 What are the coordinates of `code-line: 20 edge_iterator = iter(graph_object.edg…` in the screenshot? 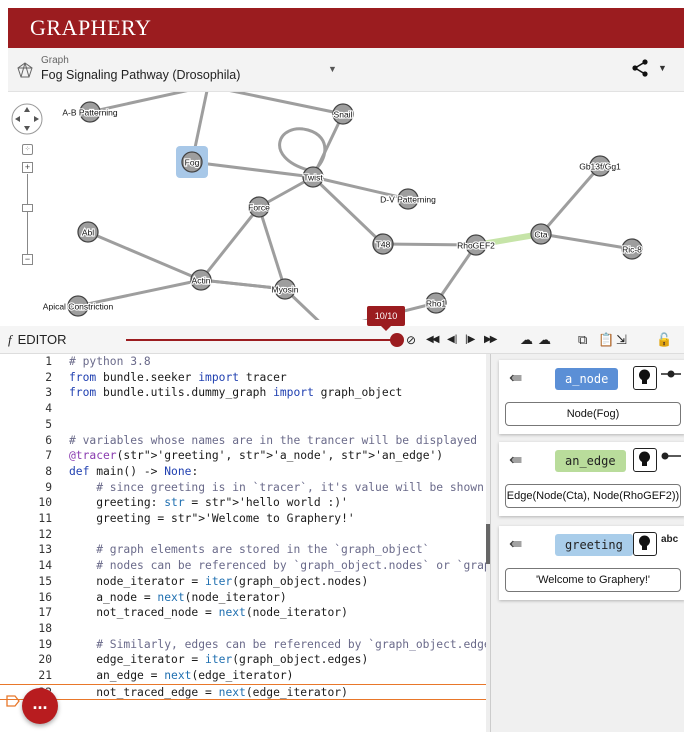 It's located at (245, 660).